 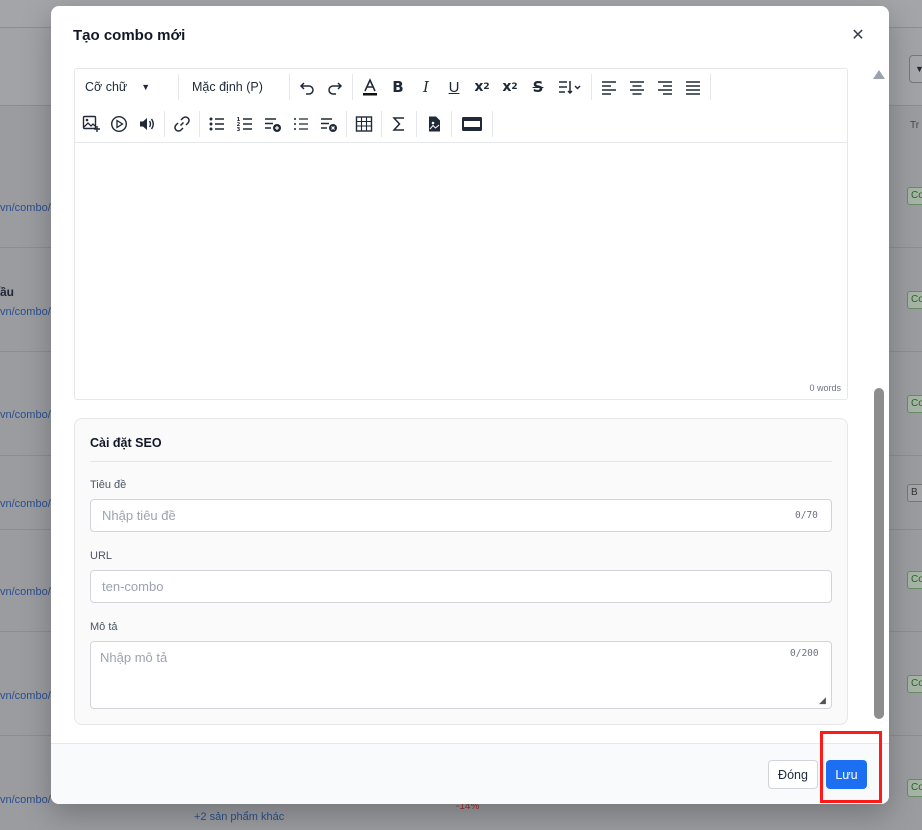 What do you see at coordinates (245, 124) in the screenshot?
I see `numbered-list-icon: 123` at bounding box center [245, 124].